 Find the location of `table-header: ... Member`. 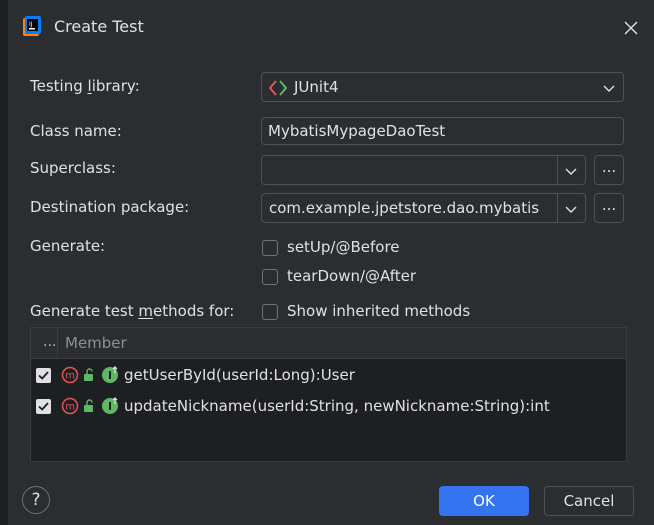

table-header: ... Member is located at coordinates (328, 343).